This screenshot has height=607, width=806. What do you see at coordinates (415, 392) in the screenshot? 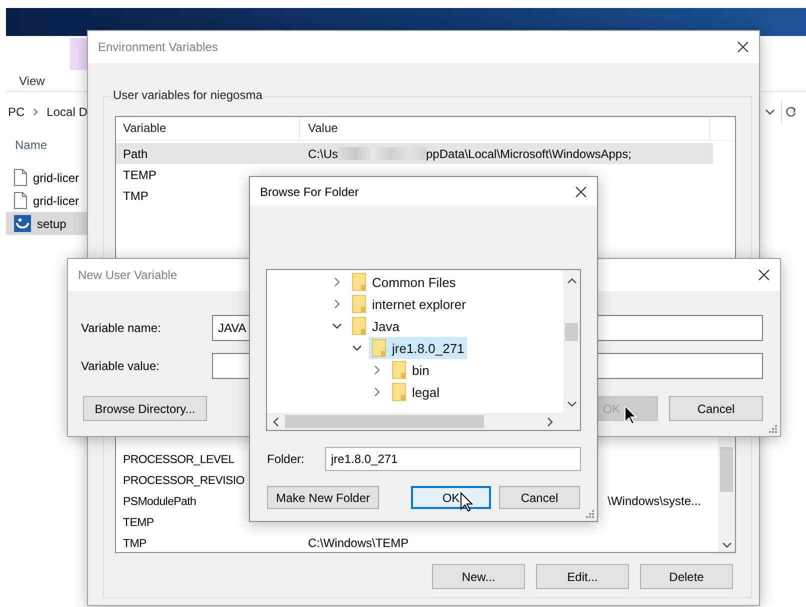
I see `tree-item: legal` at bounding box center [415, 392].